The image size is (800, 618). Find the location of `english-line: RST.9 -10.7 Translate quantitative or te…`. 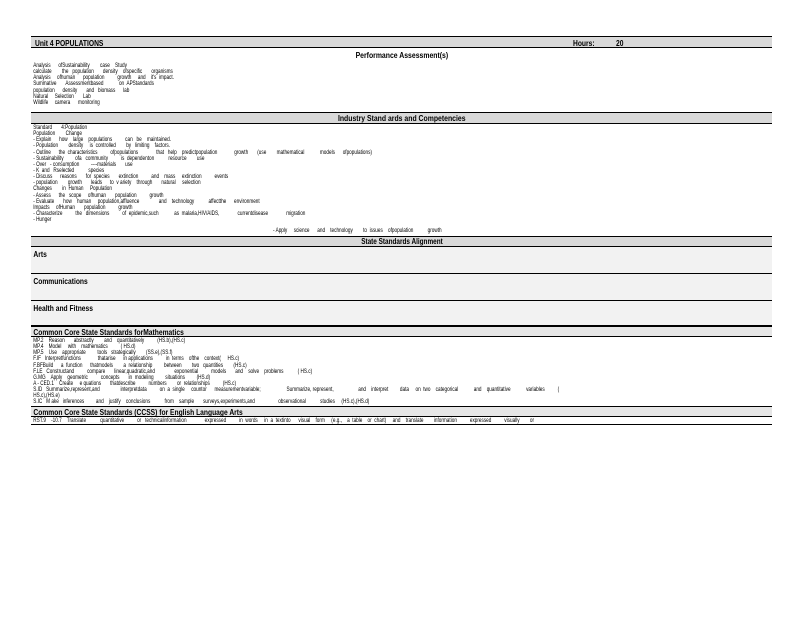

english-line: RST.9 -10.7 Translate quantitative or te… is located at coordinates (284, 420).